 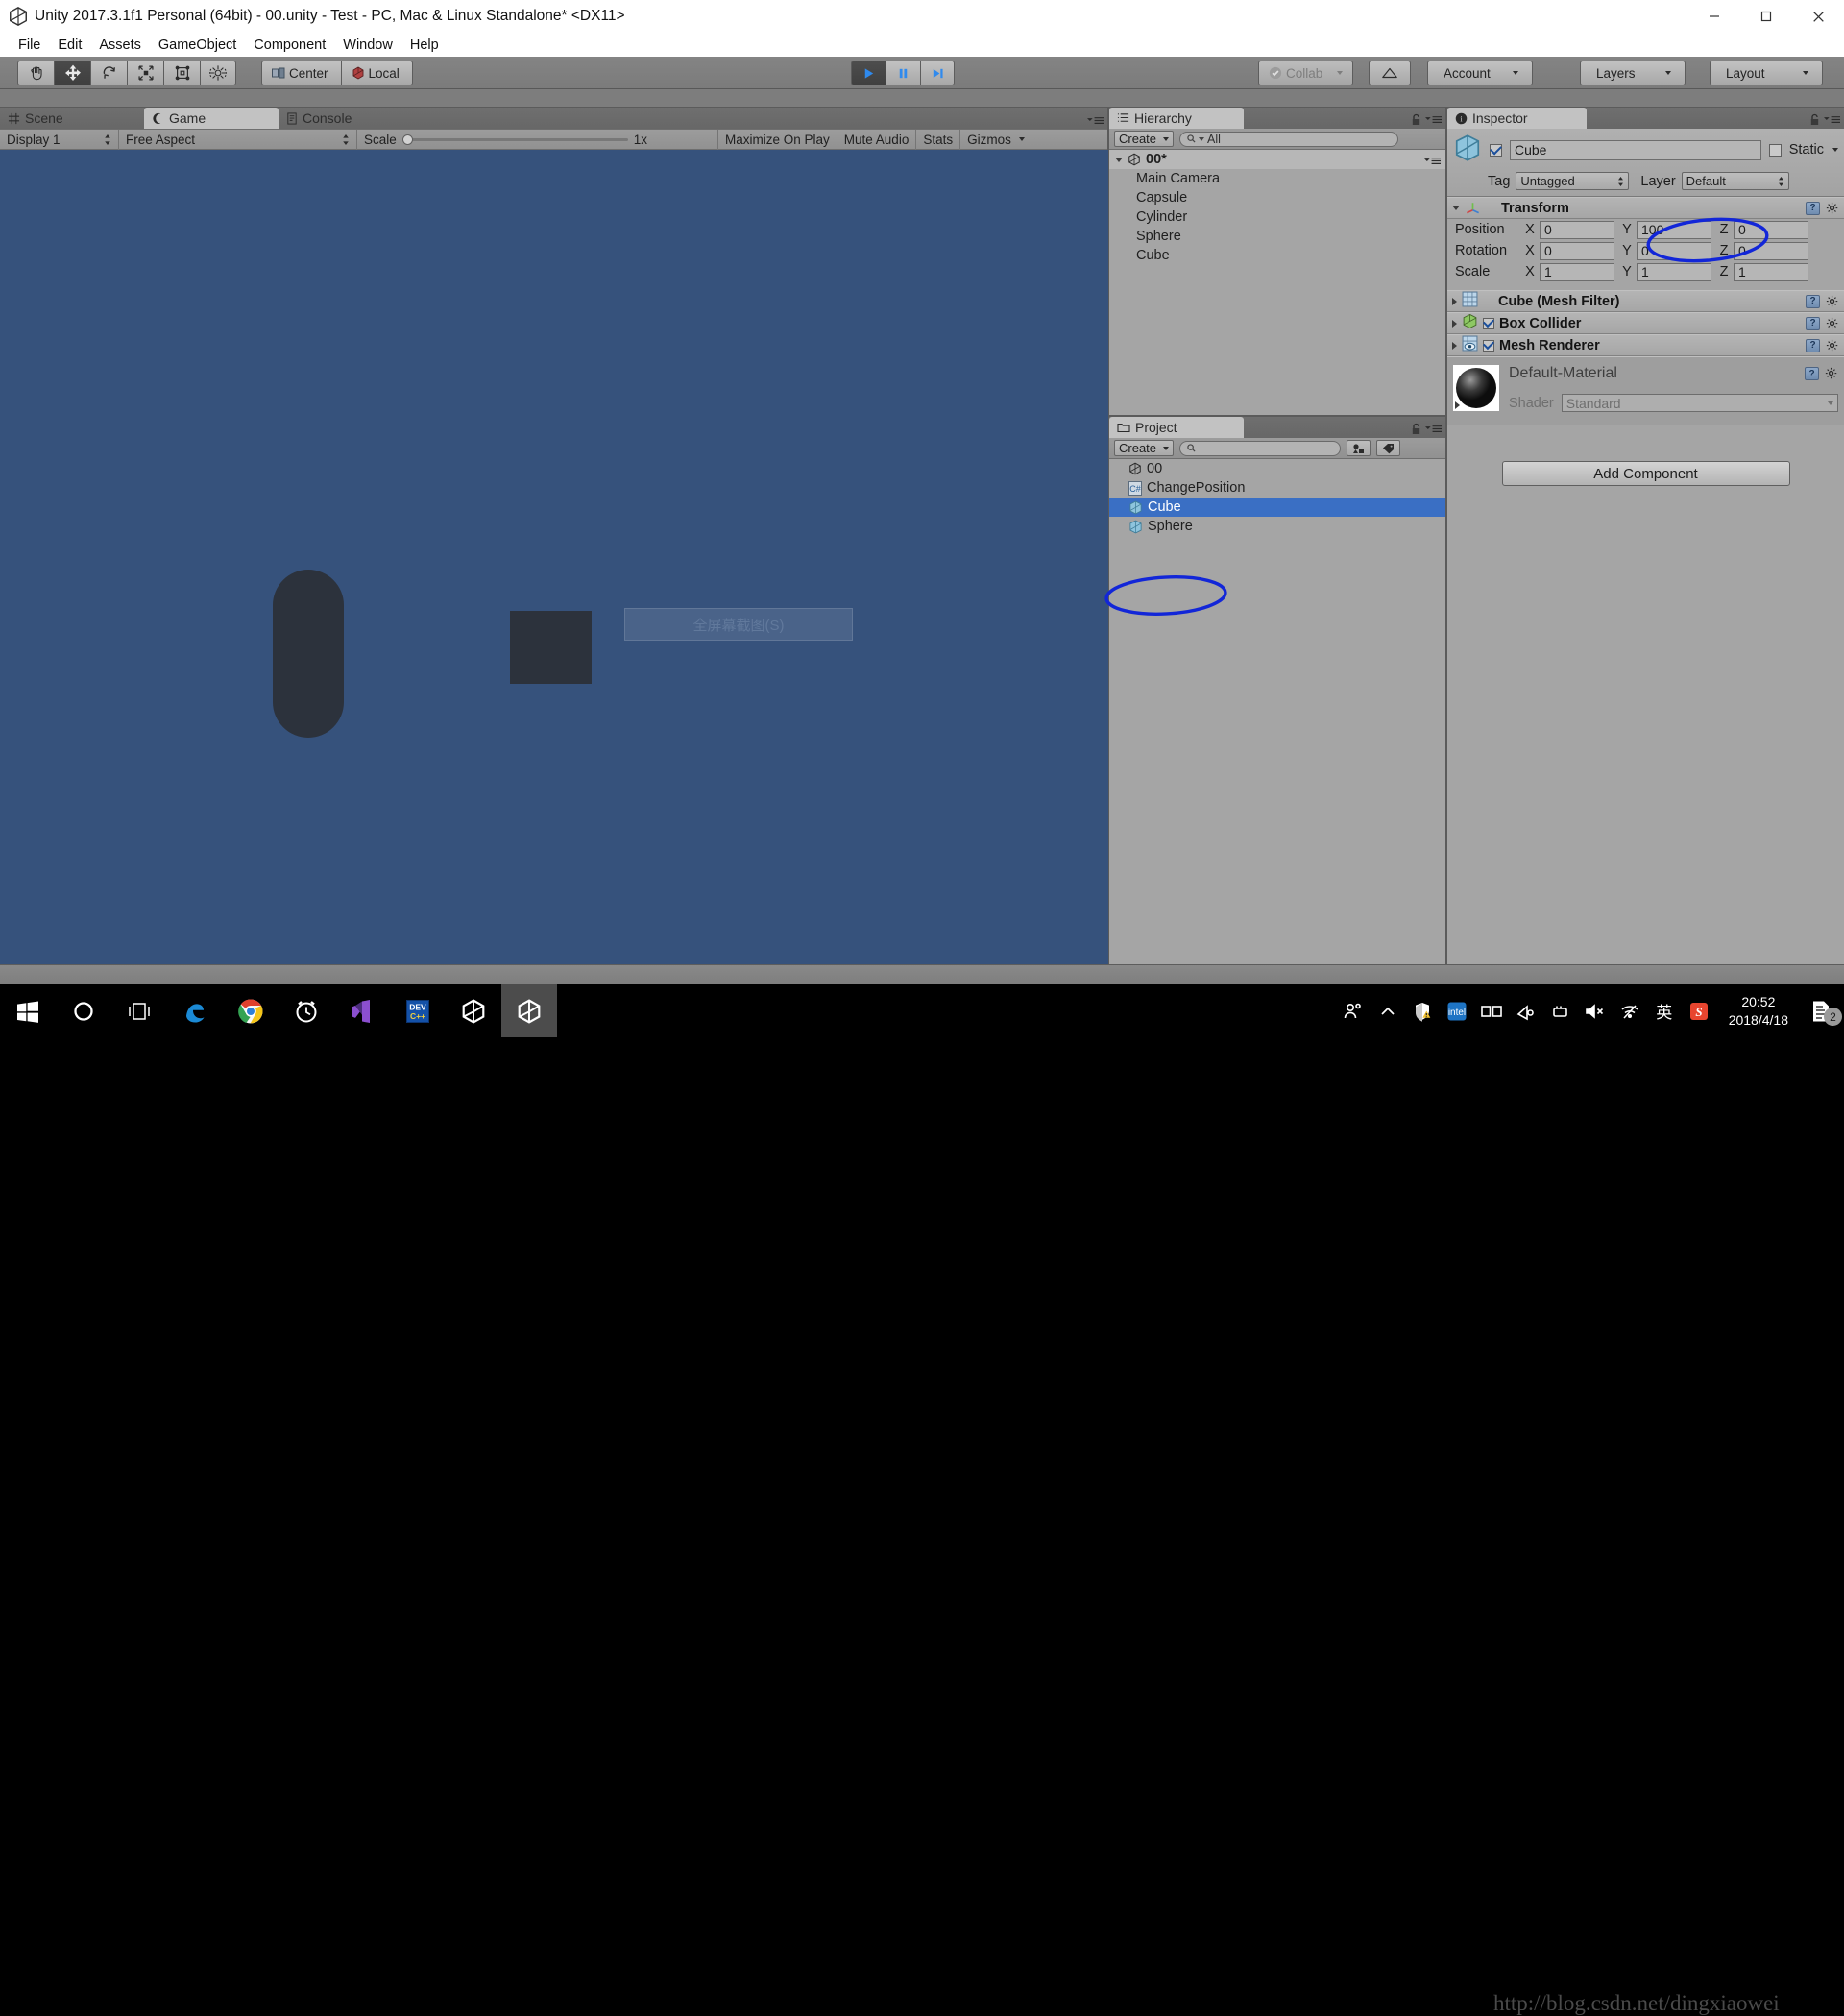 What do you see at coordinates (195, 1010) in the screenshot?
I see `edge-button` at bounding box center [195, 1010].